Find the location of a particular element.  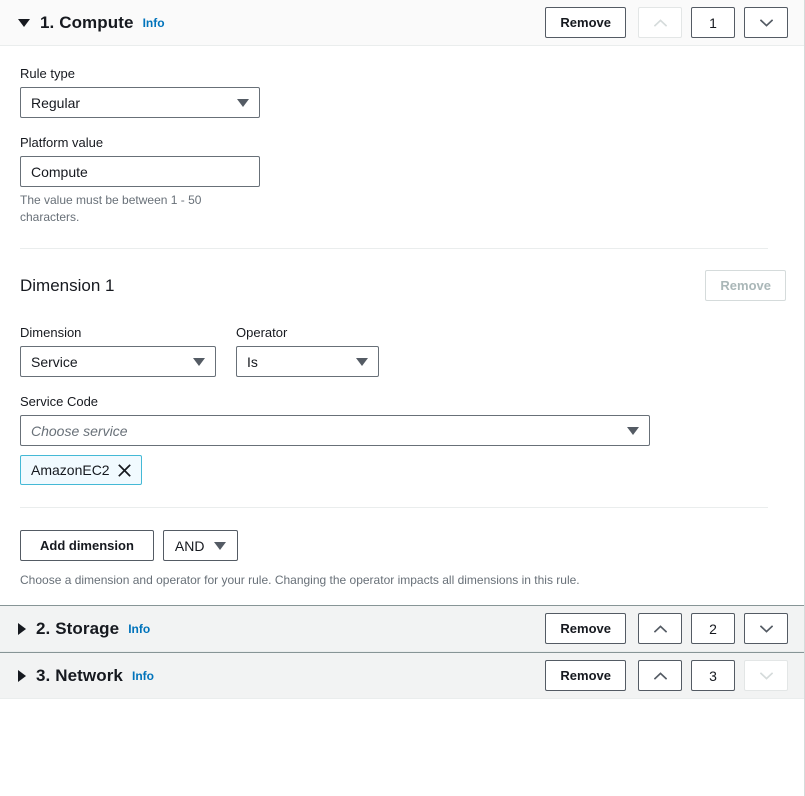

section-header-network: 3. Network Info Remove 3 is located at coordinates (402, 676).